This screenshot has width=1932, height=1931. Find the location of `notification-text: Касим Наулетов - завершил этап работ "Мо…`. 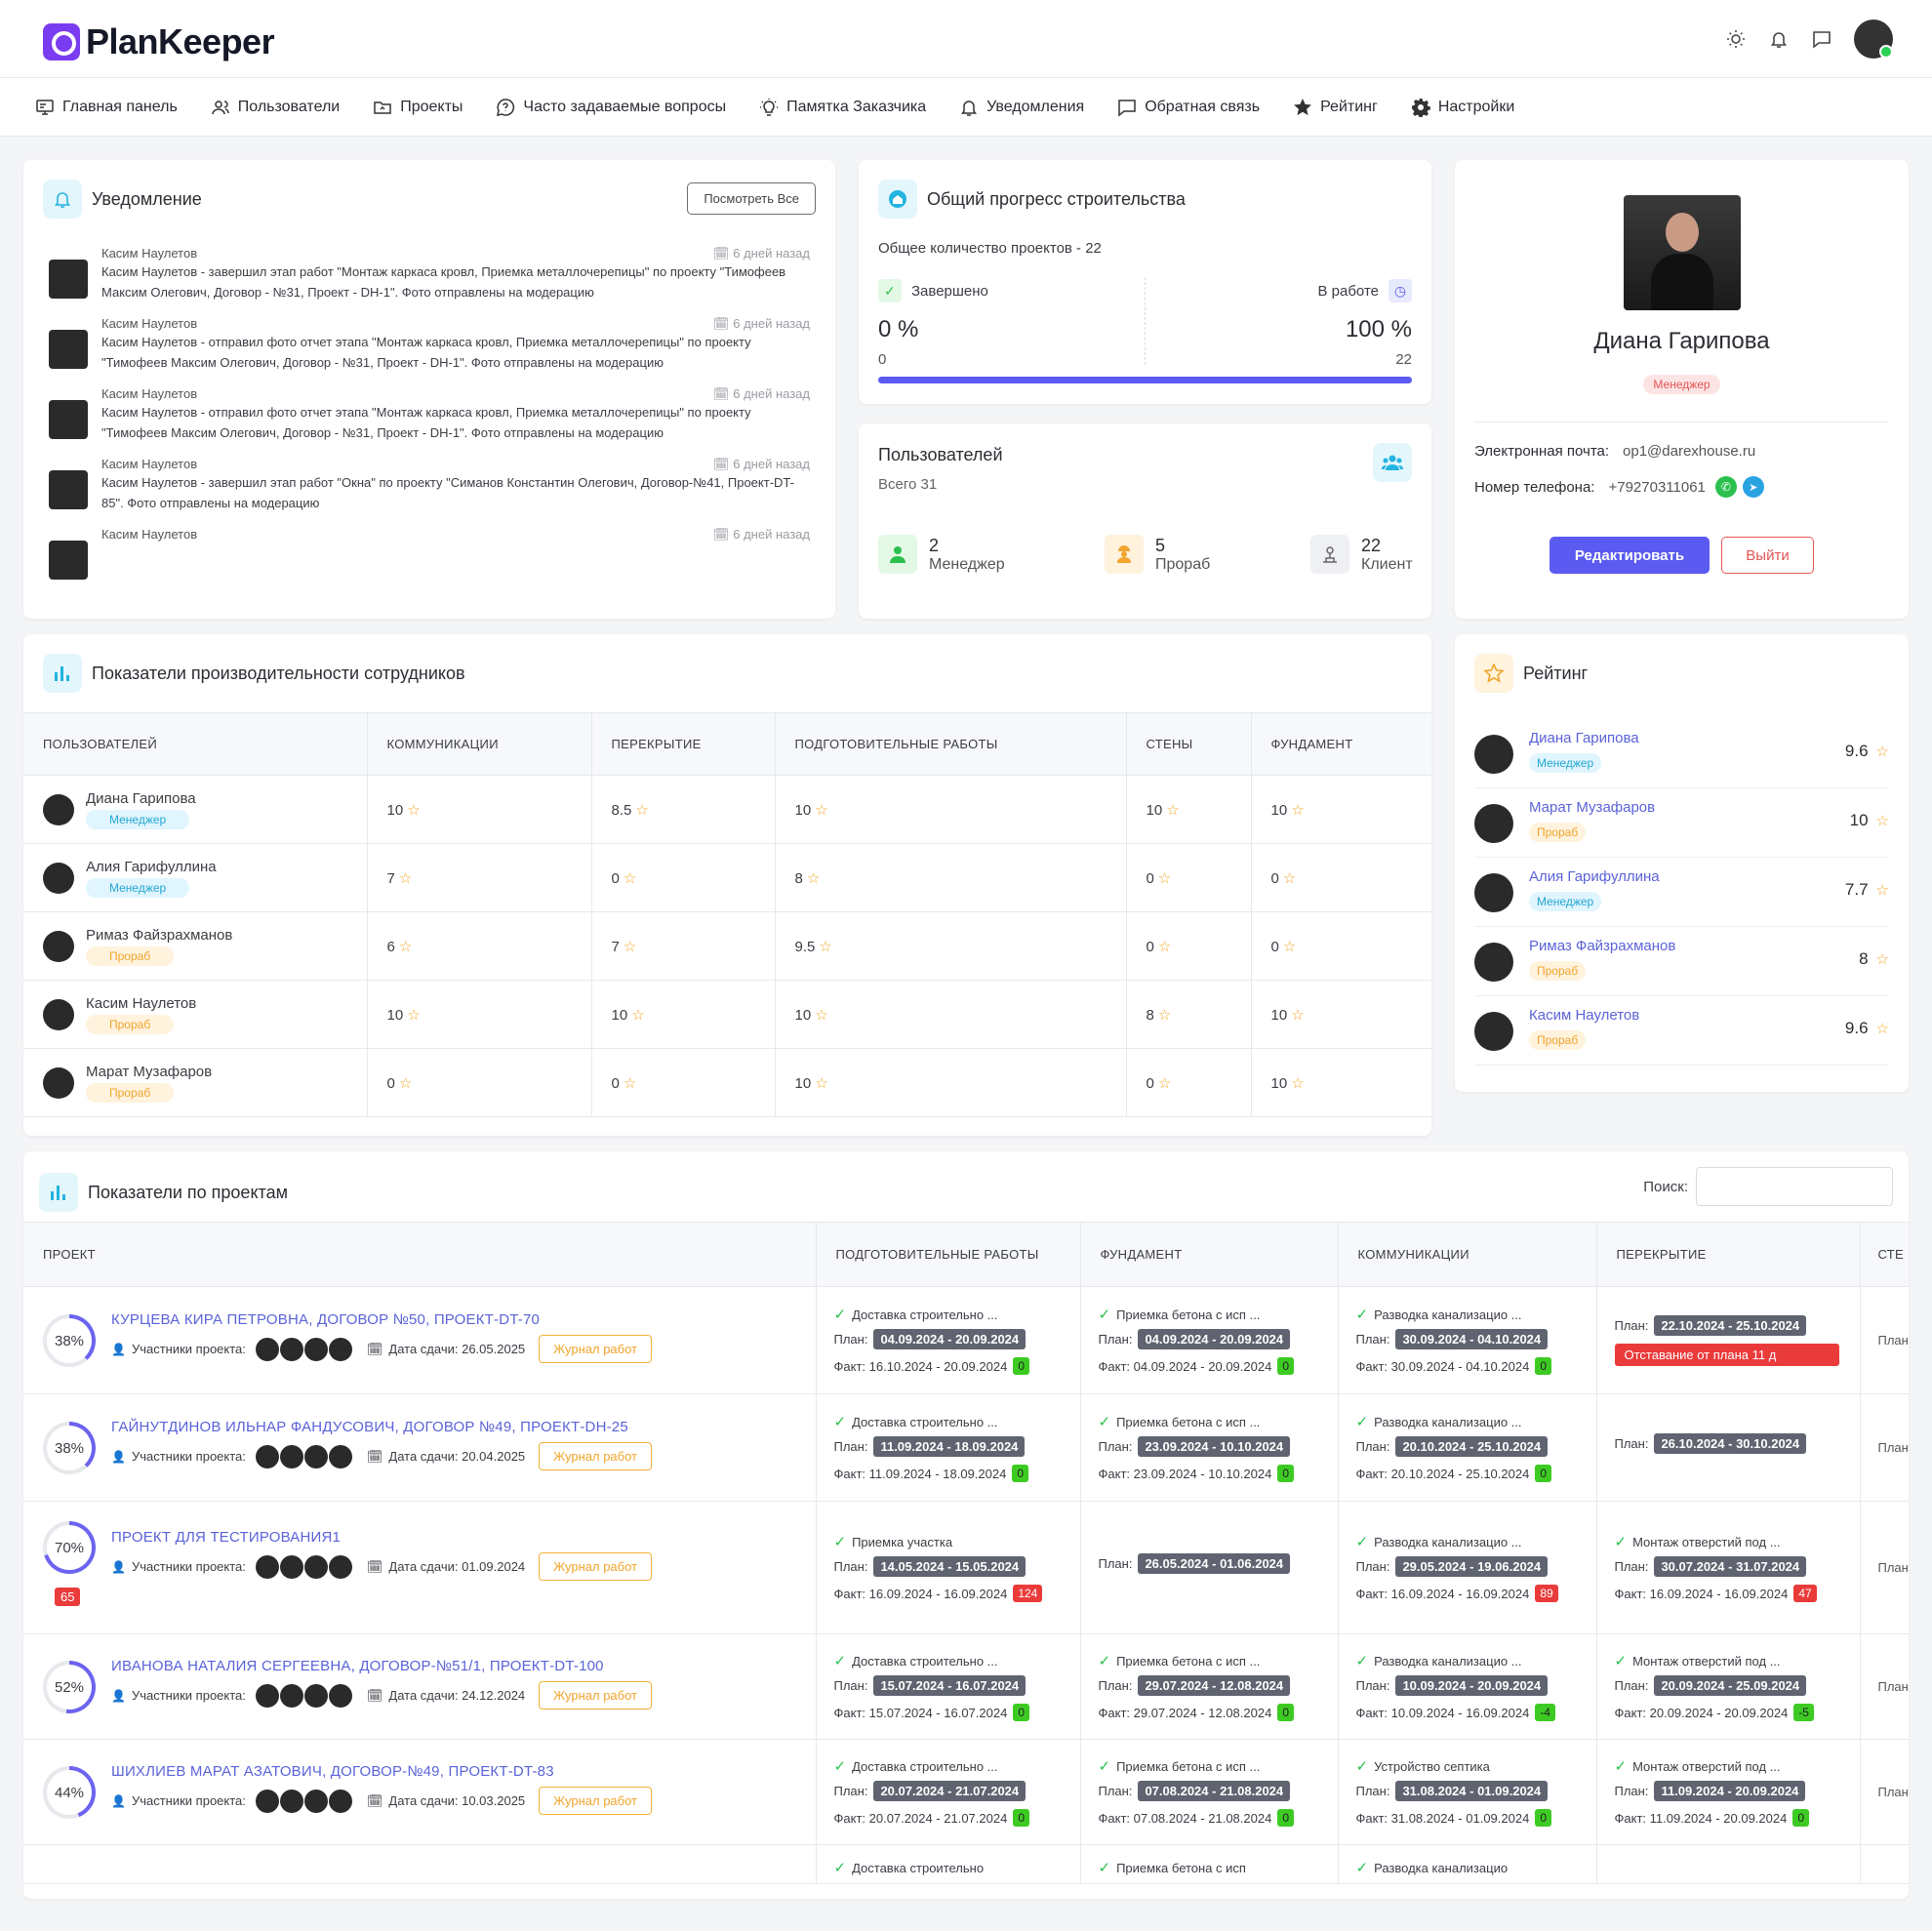

notification-text: Касим Наулетов - завершил этап работ "Мо… is located at coordinates (455, 281).